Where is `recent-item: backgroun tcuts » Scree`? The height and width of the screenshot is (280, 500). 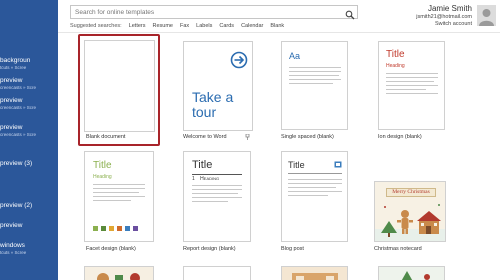 recent-item: backgroun tcuts » Scree is located at coordinates (29, 64).